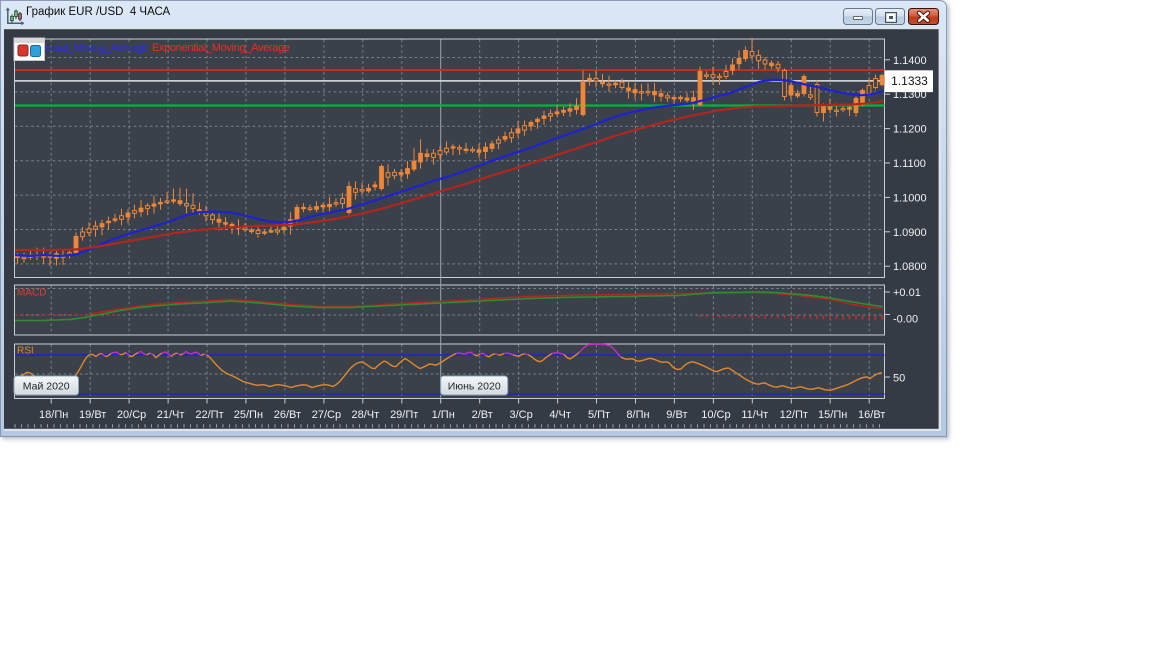 The width and height of the screenshot is (1152, 648). I want to click on svg-text: 5/Пт, so click(599, 415).